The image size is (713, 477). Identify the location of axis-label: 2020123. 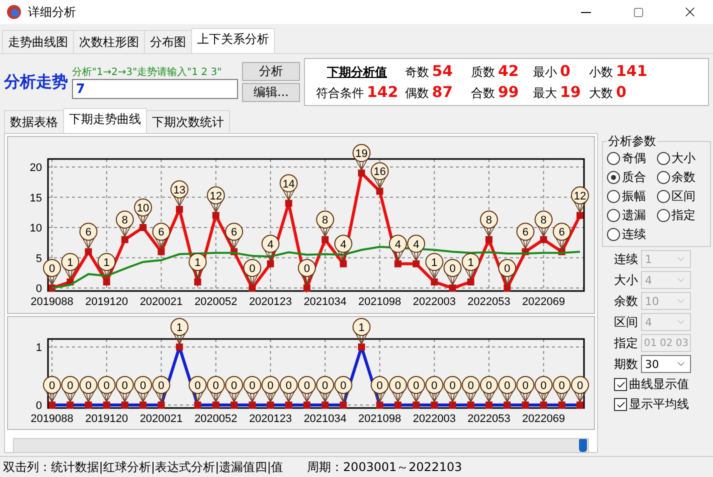
(270, 302).